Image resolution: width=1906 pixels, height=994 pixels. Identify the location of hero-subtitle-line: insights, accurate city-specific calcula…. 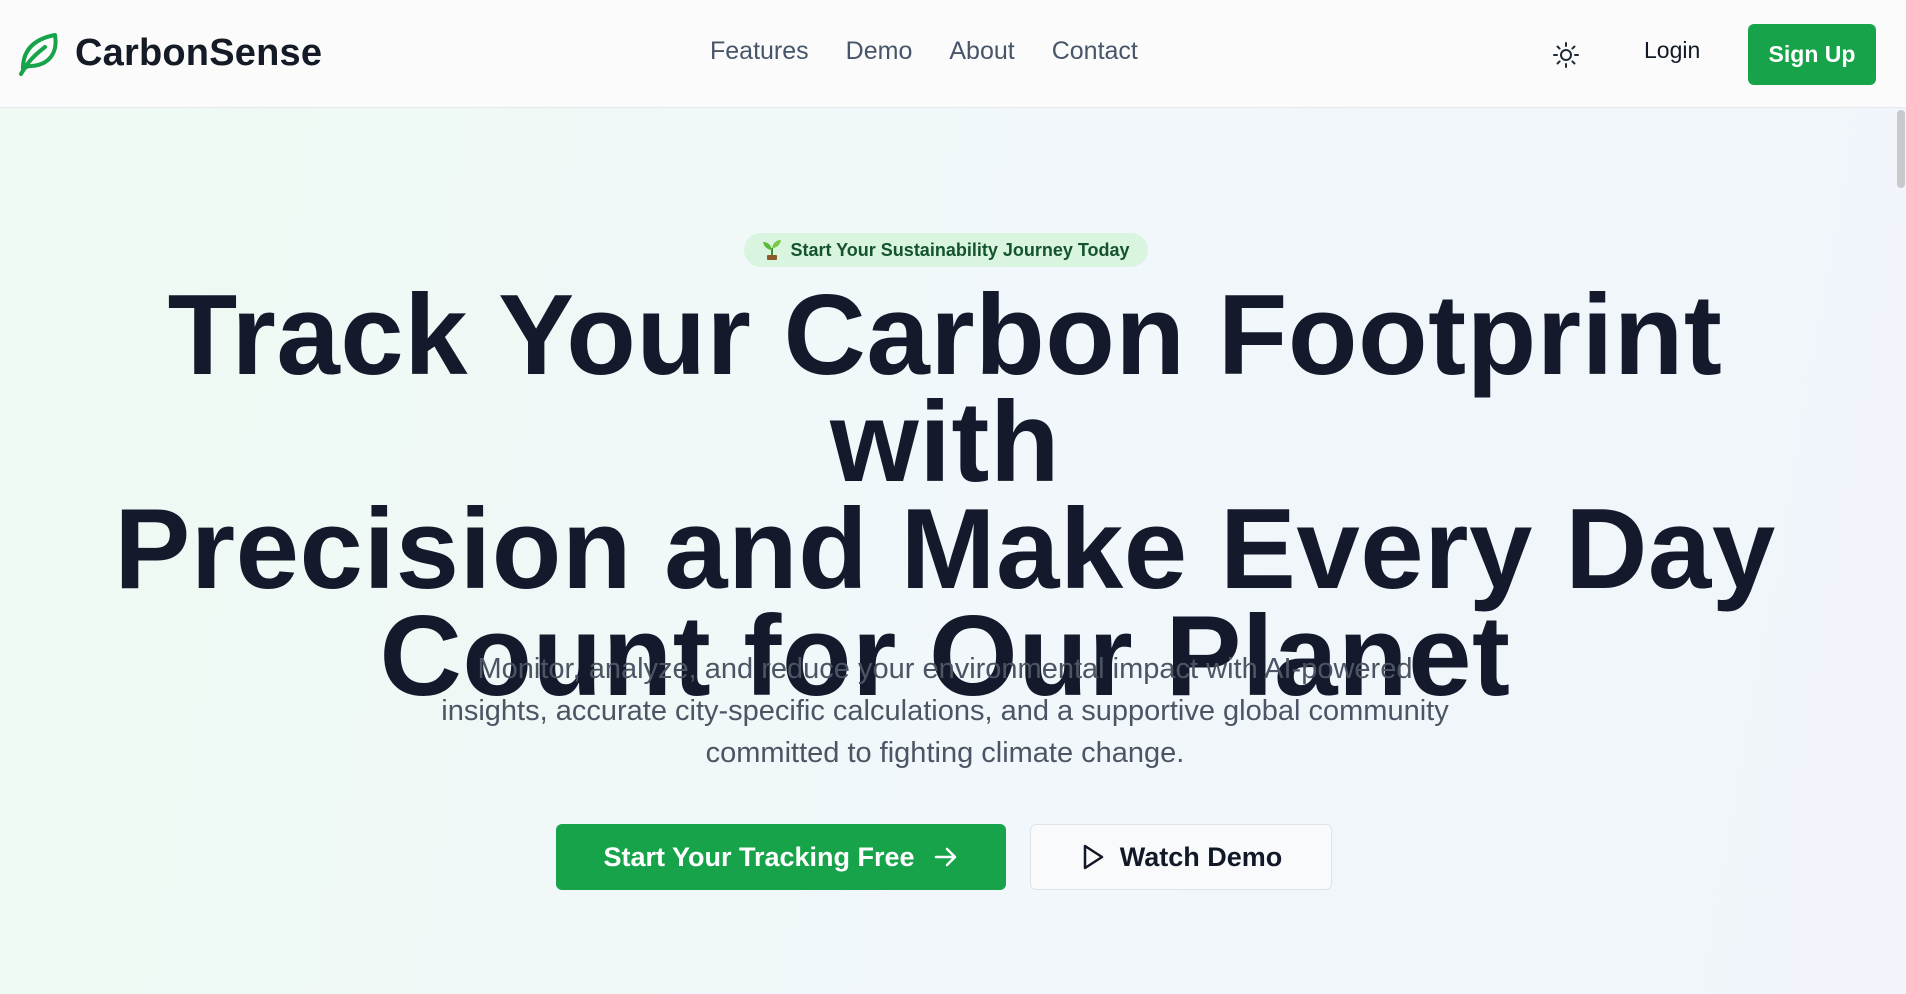
(945, 711).